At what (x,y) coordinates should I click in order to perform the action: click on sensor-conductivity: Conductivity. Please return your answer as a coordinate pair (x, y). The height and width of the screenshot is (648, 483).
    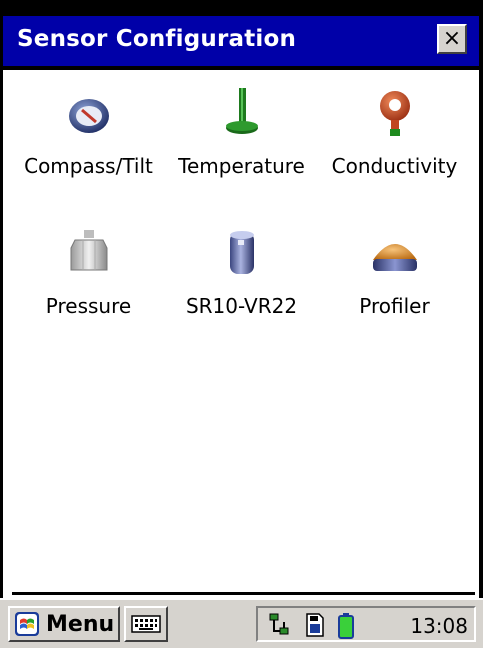
    Looking at the image, I should click on (394, 146).